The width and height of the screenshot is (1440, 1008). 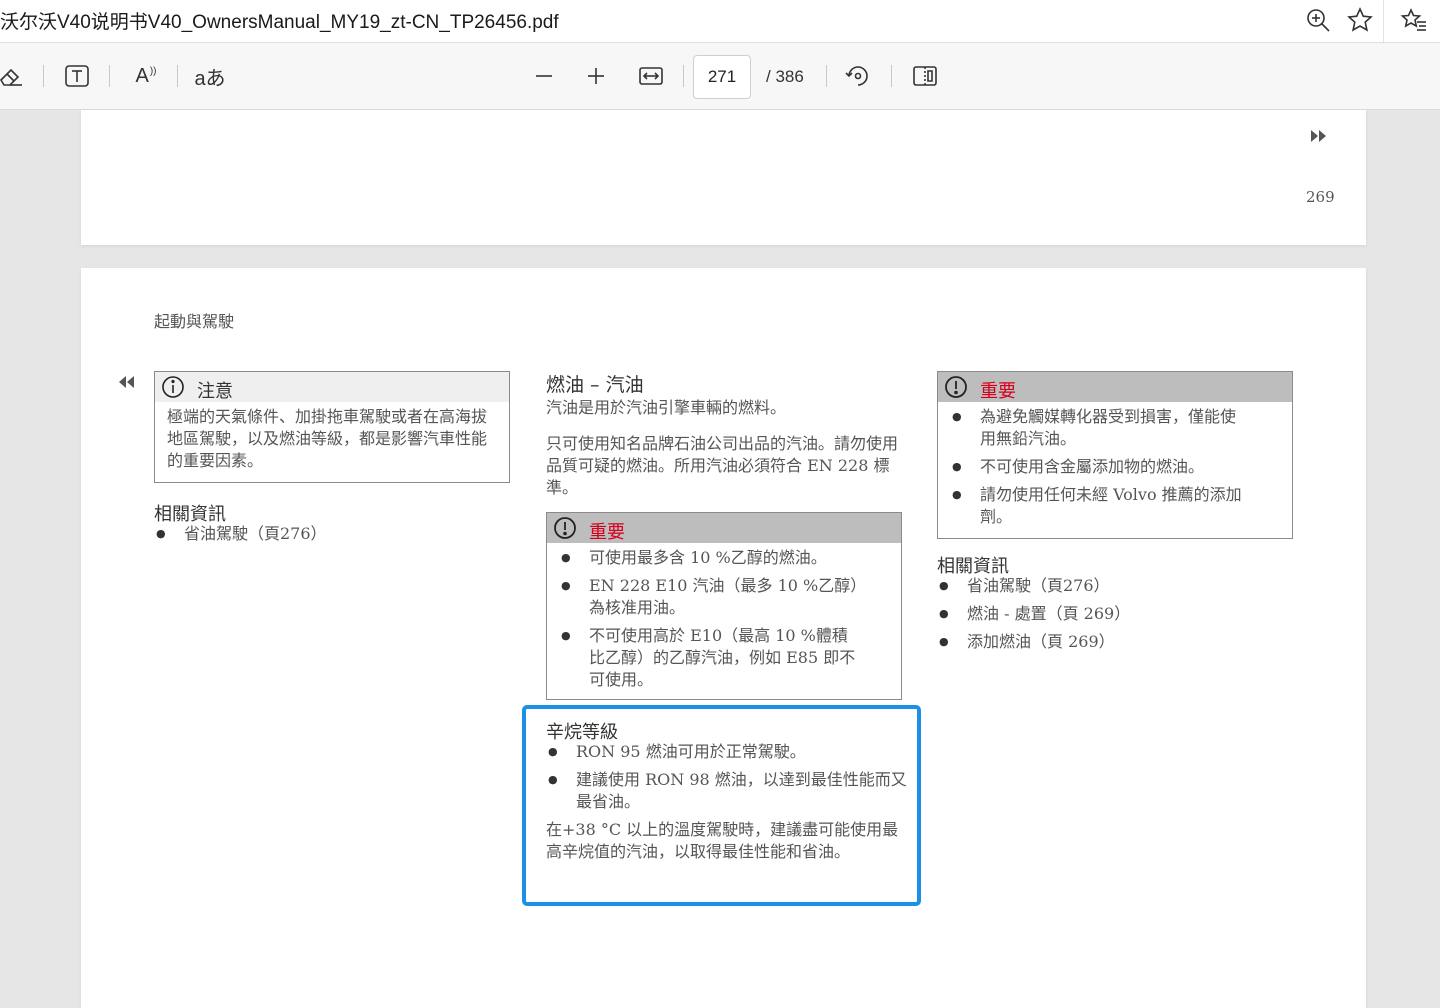 What do you see at coordinates (709, 558) in the screenshot?
I see `important-item: 可使用最多含 10 %乙醇的燃油。` at bounding box center [709, 558].